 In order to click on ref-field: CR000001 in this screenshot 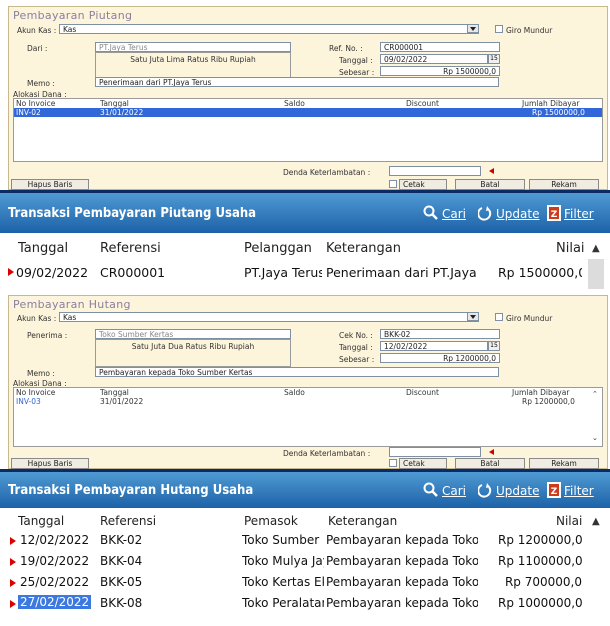, I will do `click(440, 47)`.